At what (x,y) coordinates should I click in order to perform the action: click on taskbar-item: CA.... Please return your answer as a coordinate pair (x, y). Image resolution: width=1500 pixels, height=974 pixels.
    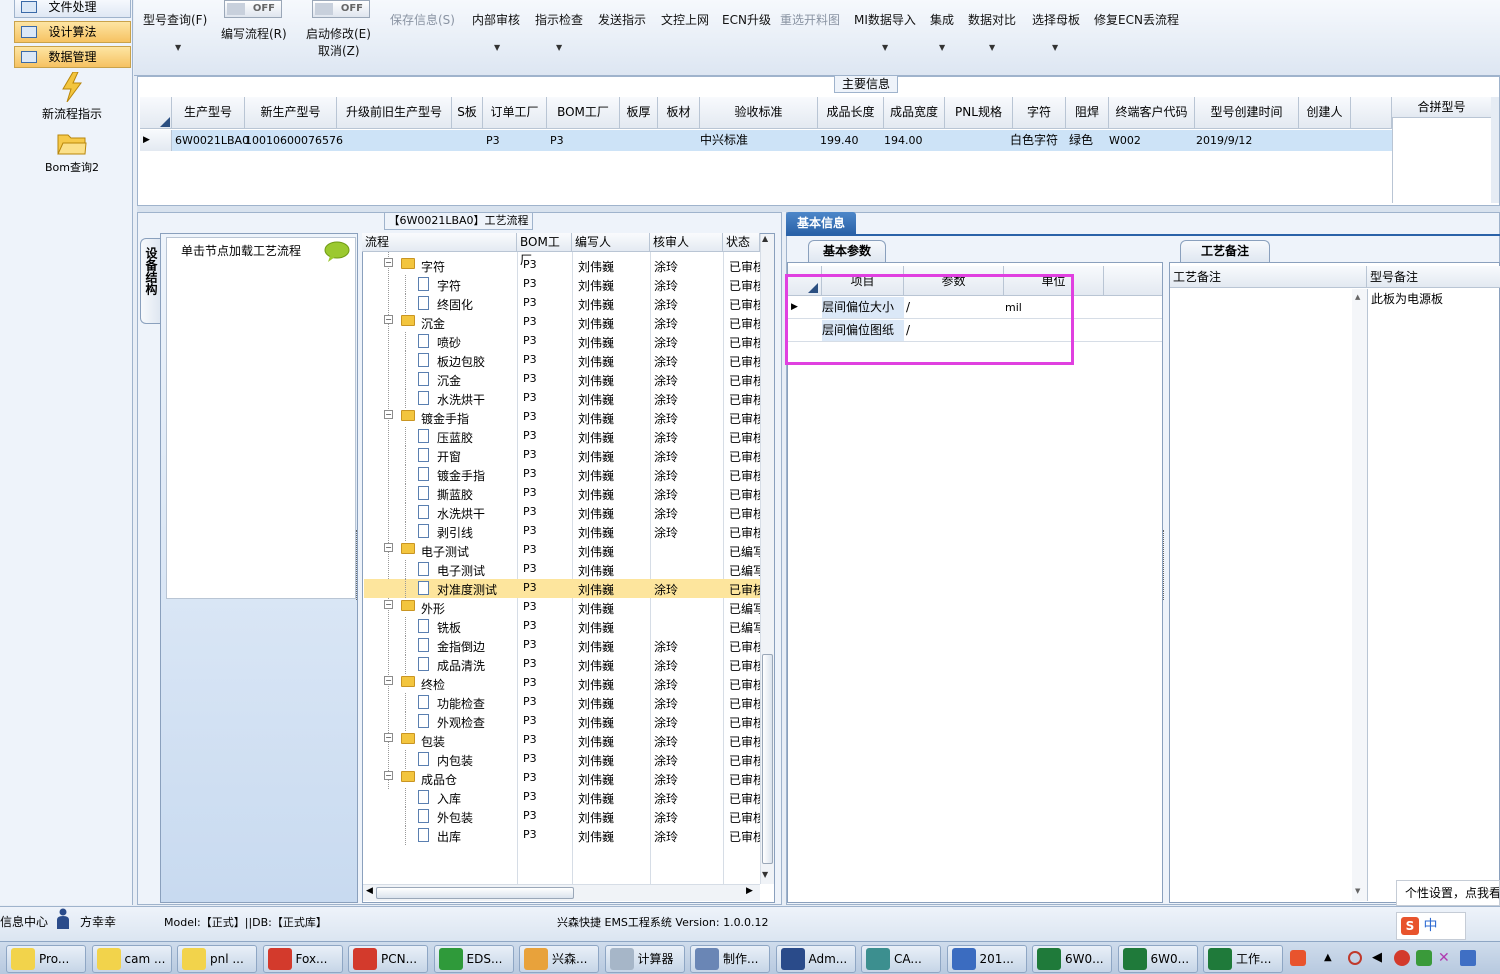
    Looking at the image, I should click on (901, 959).